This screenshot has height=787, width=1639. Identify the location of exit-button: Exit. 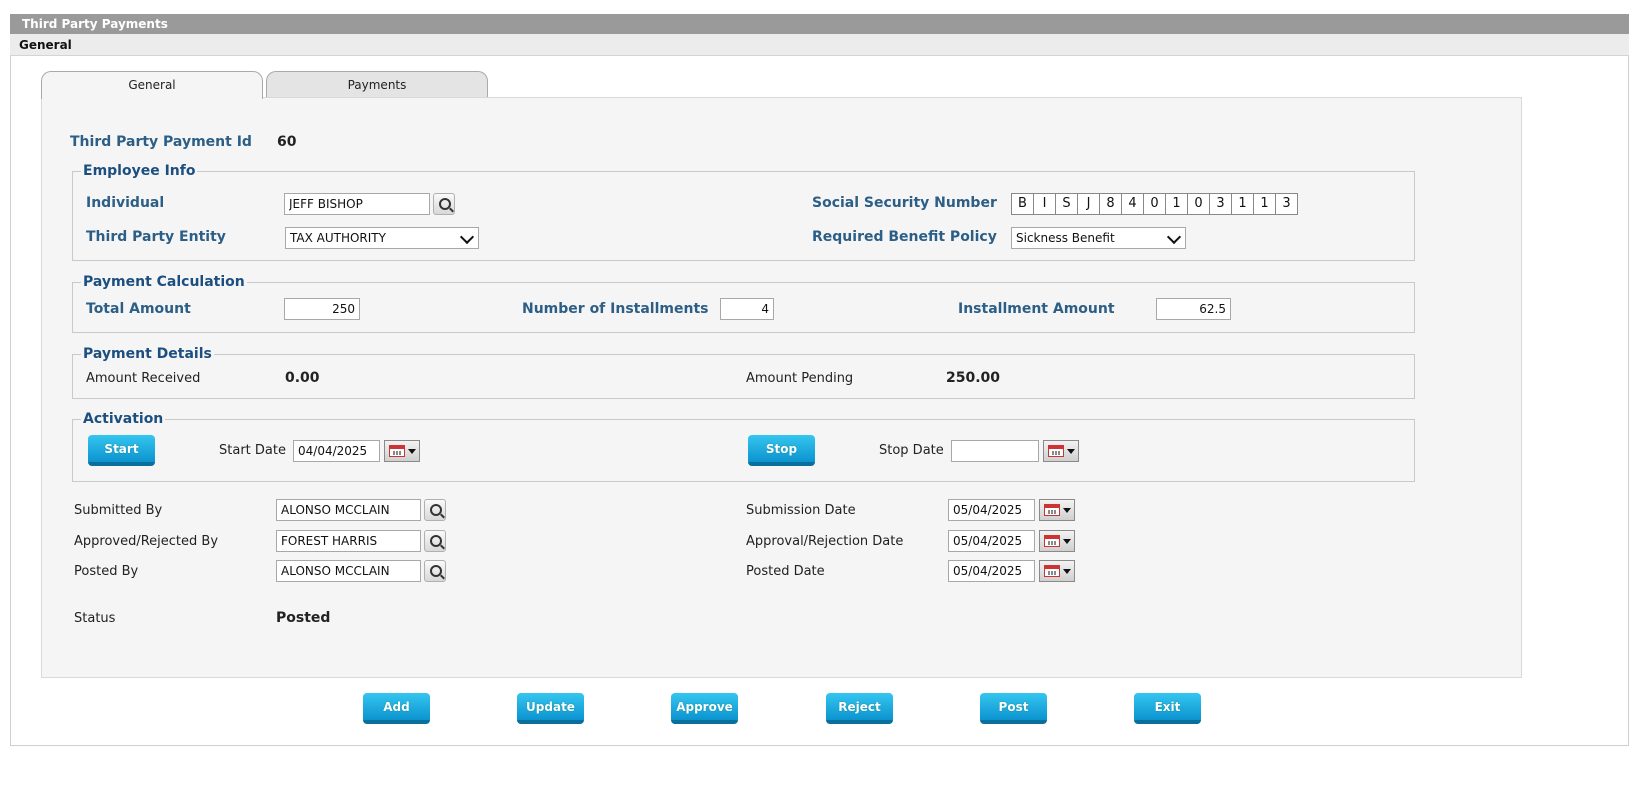
(1167, 708).